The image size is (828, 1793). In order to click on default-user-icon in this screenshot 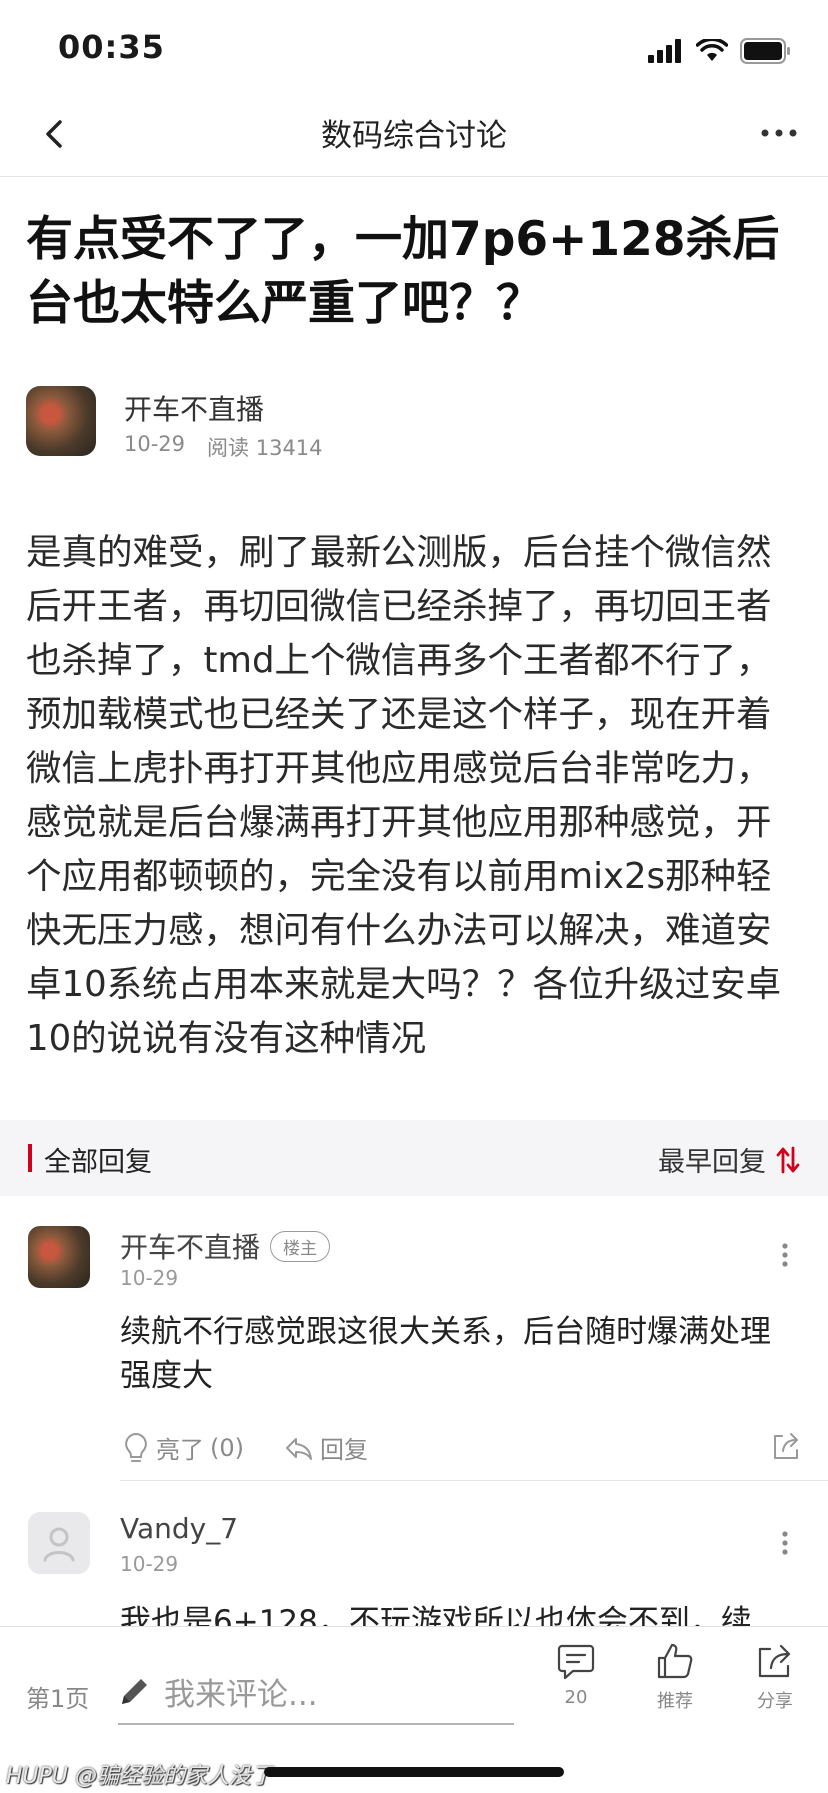, I will do `click(59, 1544)`.